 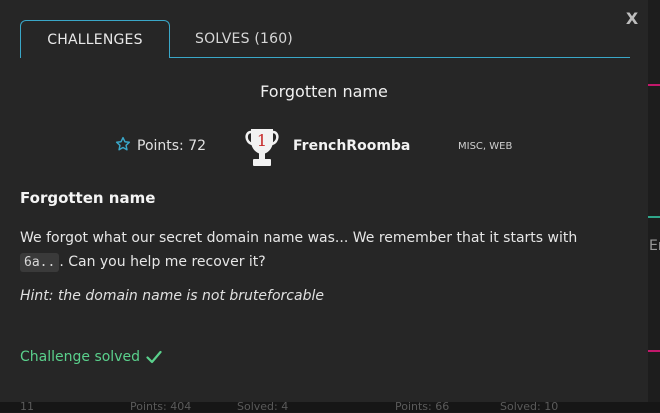 What do you see at coordinates (654, 206) in the screenshot?
I see `background-page-edge: Er` at bounding box center [654, 206].